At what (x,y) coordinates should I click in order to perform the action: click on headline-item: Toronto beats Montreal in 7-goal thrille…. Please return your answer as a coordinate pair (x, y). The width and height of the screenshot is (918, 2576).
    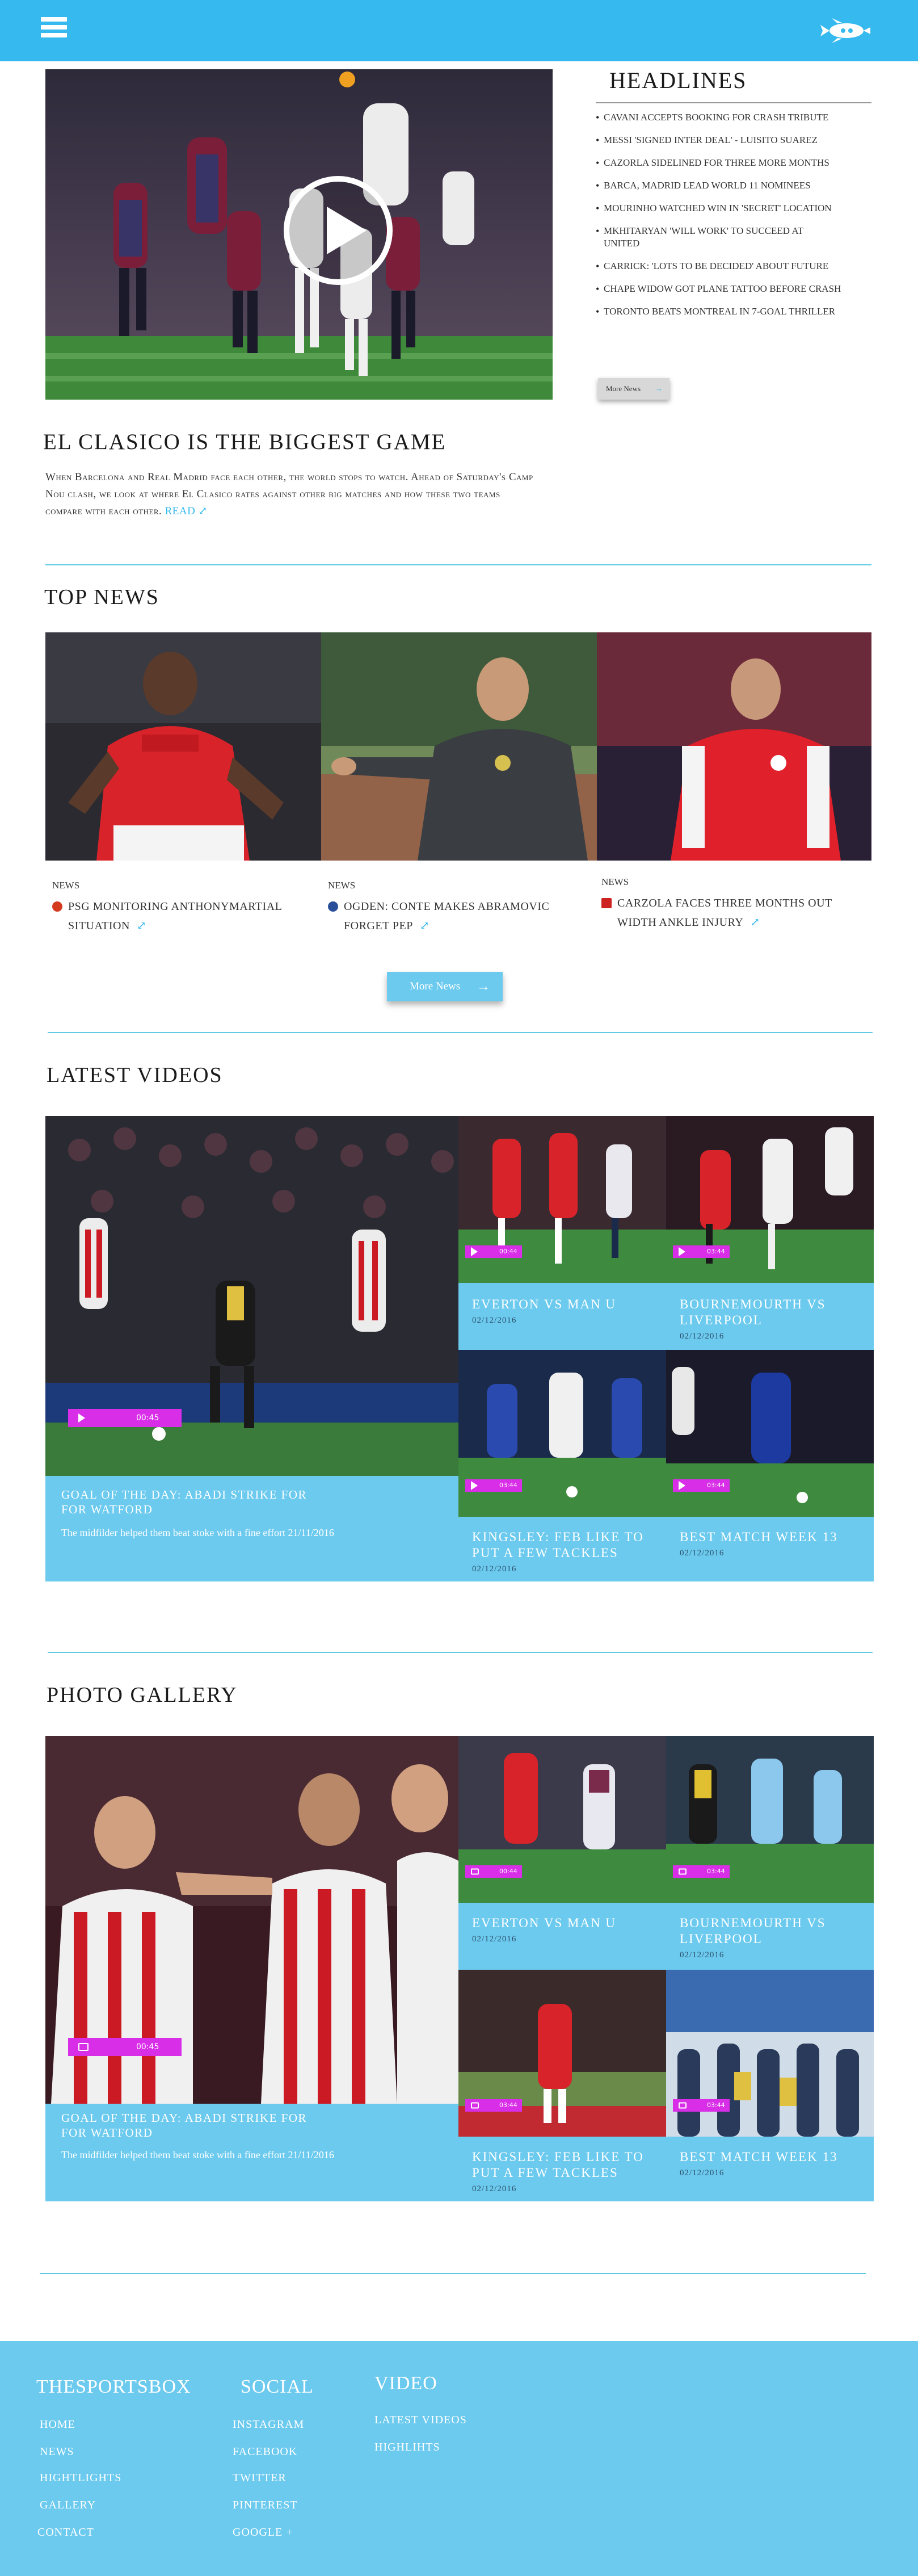
    Looking at the image, I should click on (720, 312).